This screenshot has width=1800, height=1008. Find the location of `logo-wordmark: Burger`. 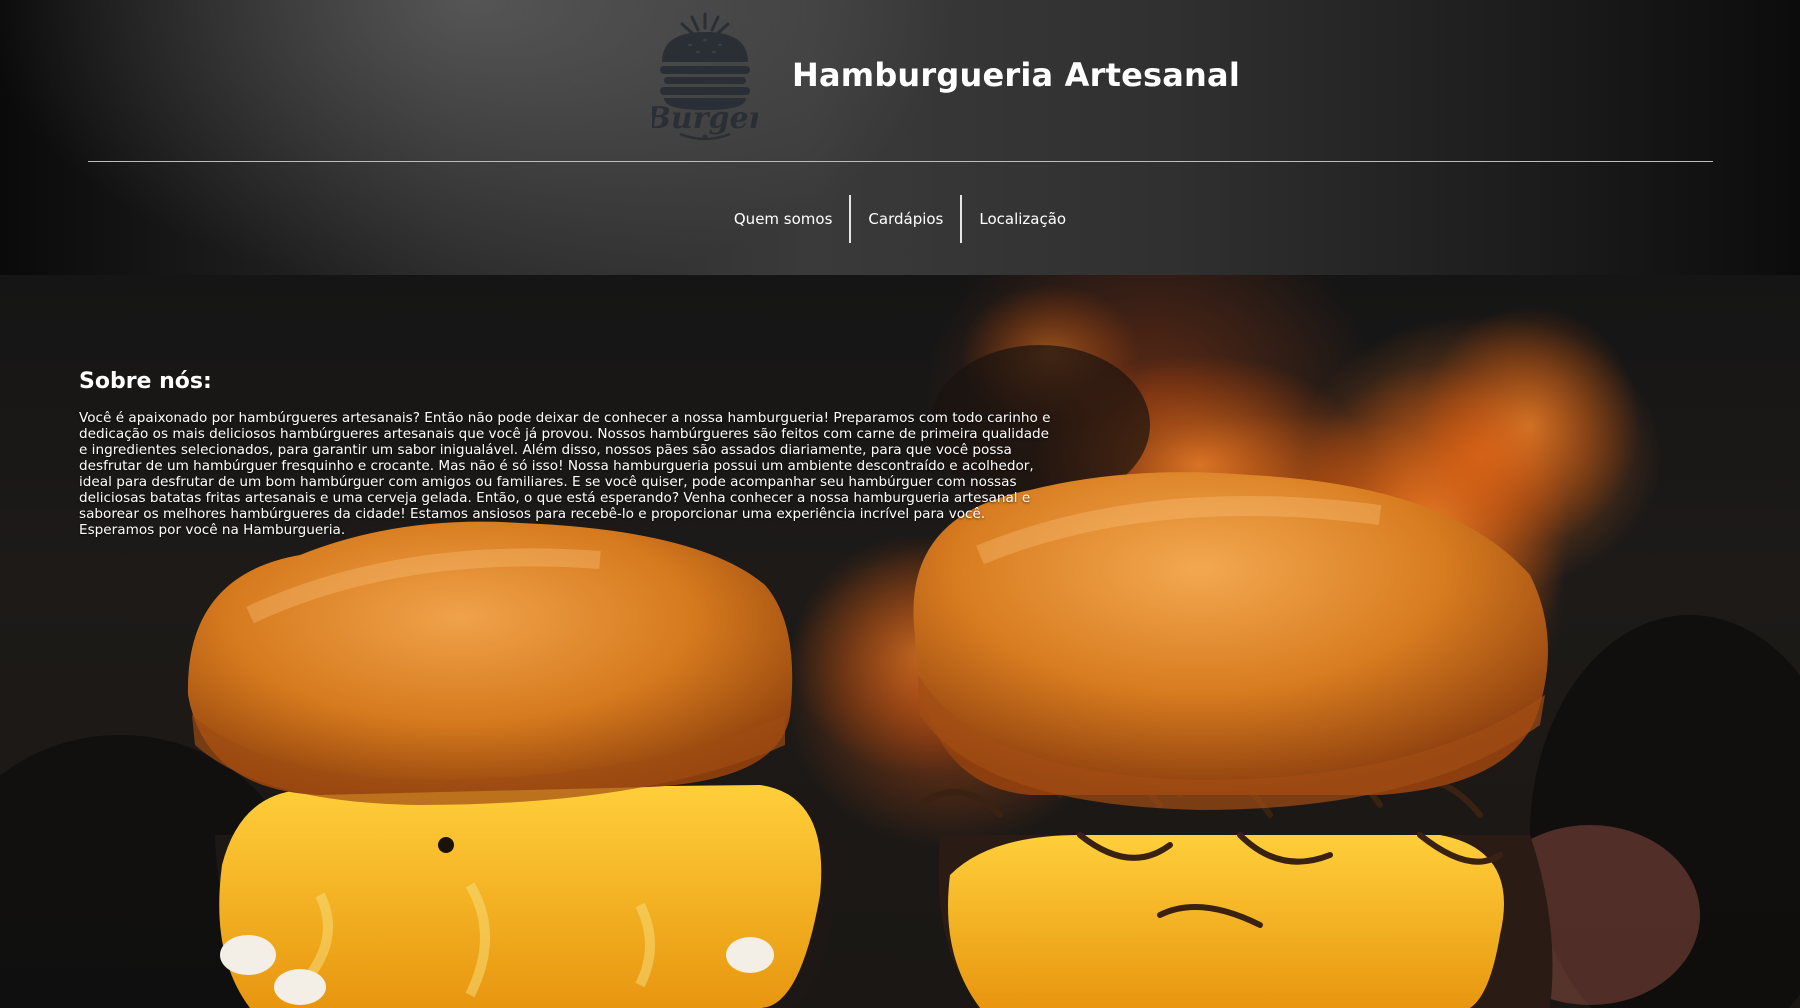

logo-wordmark: Burger is located at coordinates (705, 118).